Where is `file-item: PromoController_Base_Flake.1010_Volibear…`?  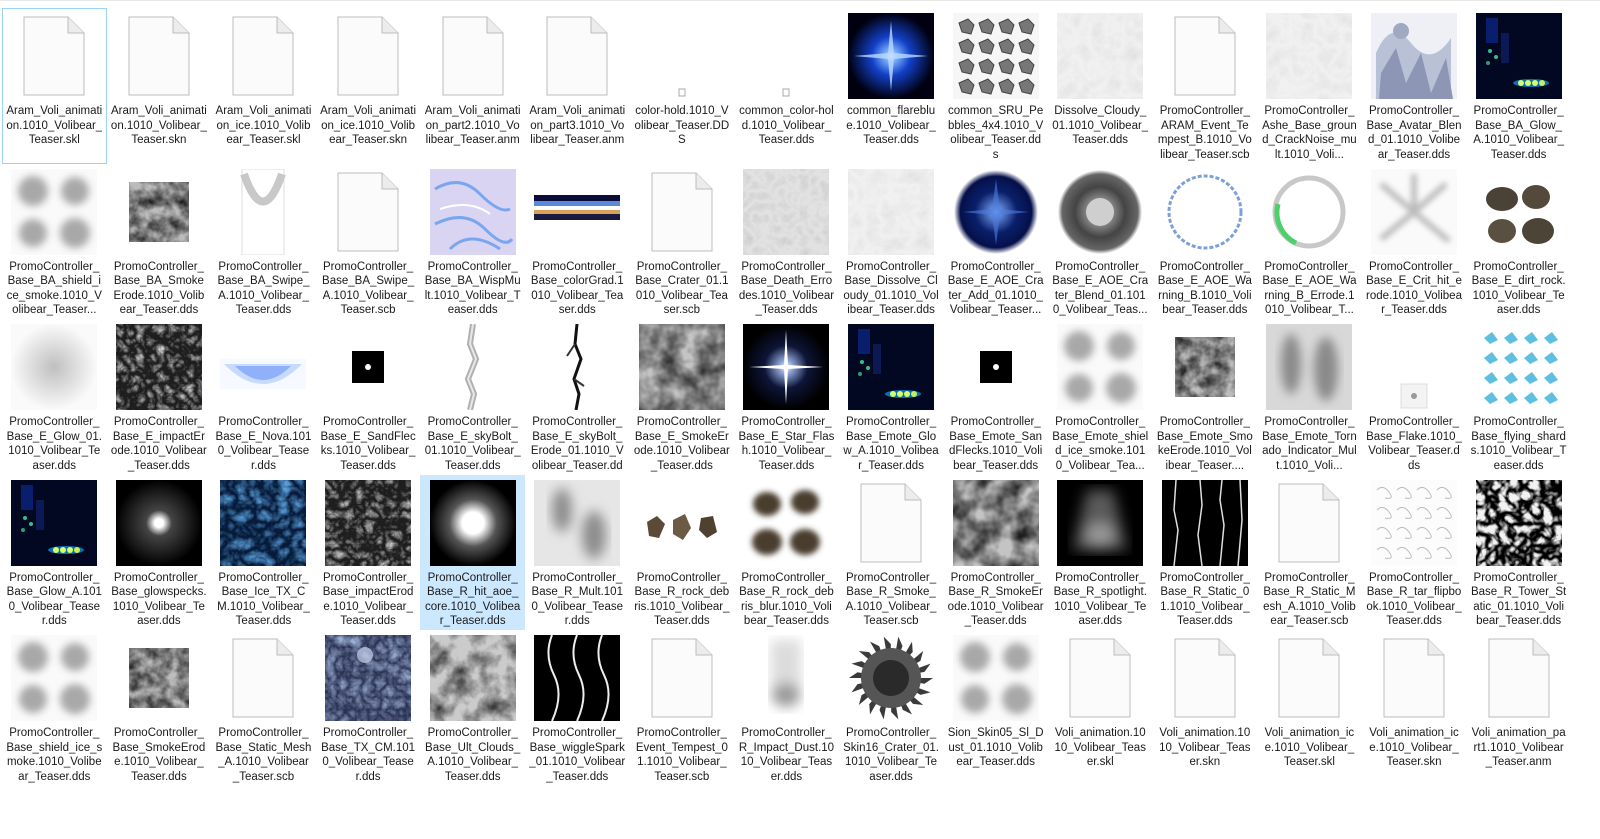
file-item: PromoController_Base_Flake.1010_Volibear… is located at coordinates (1414, 397).